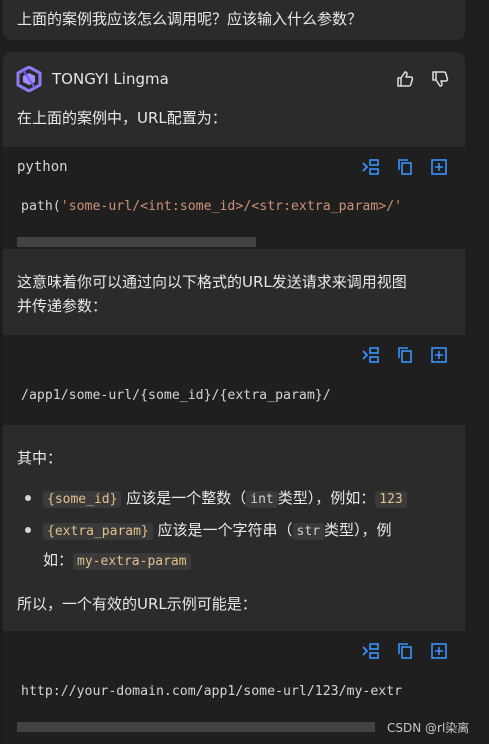  What do you see at coordinates (234, 380) in the screenshot?
I see `code-block-url-pattern: /app1/some-url/{some_id}/{extra_param}/` at bounding box center [234, 380].